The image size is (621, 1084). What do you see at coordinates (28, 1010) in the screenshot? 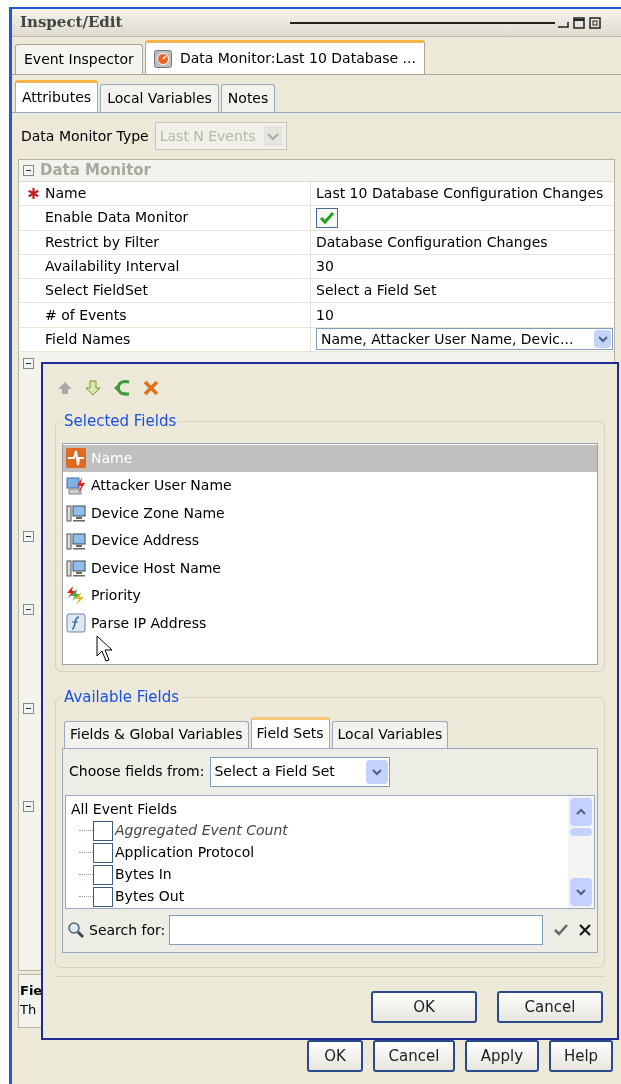
I see `description-text: Th` at bounding box center [28, 1010].